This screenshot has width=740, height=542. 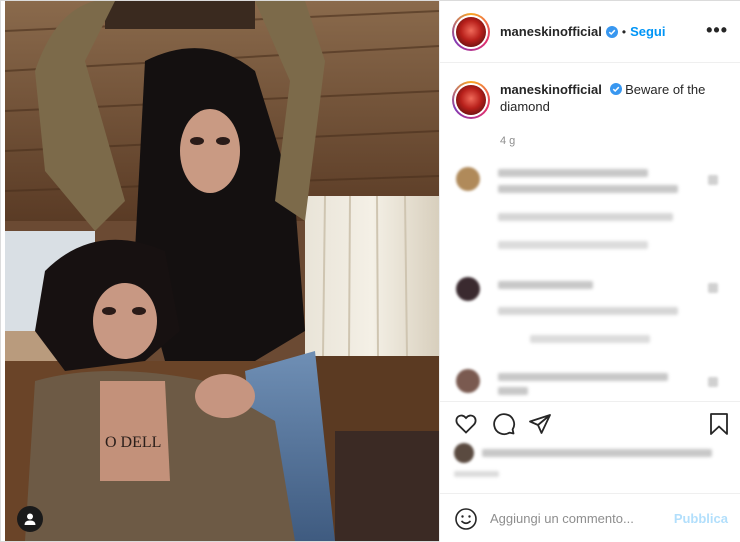 I want to click on paper-plane-icon, so click(x=540, y=424).